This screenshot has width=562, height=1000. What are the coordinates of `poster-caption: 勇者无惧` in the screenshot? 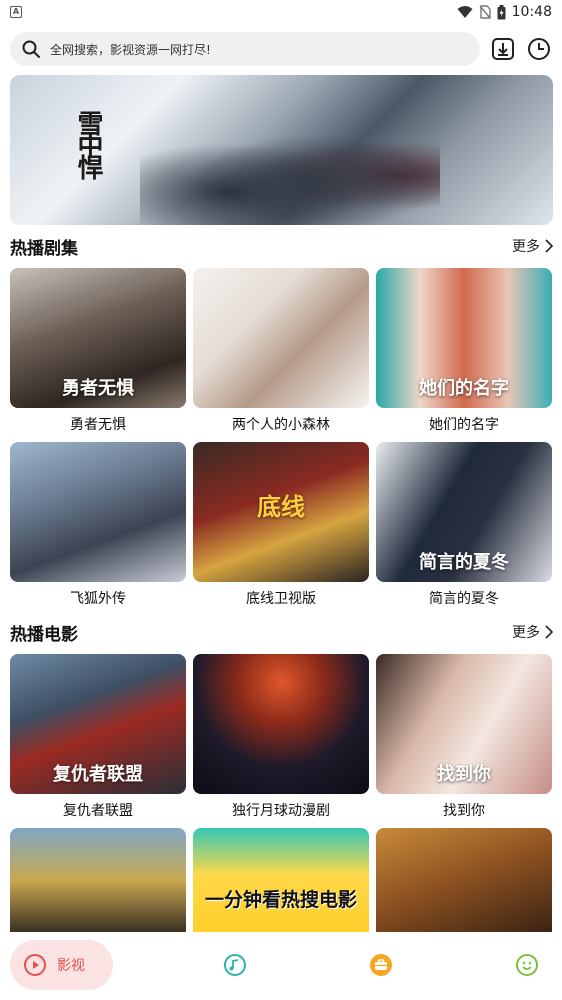 It's located at (98, 388).